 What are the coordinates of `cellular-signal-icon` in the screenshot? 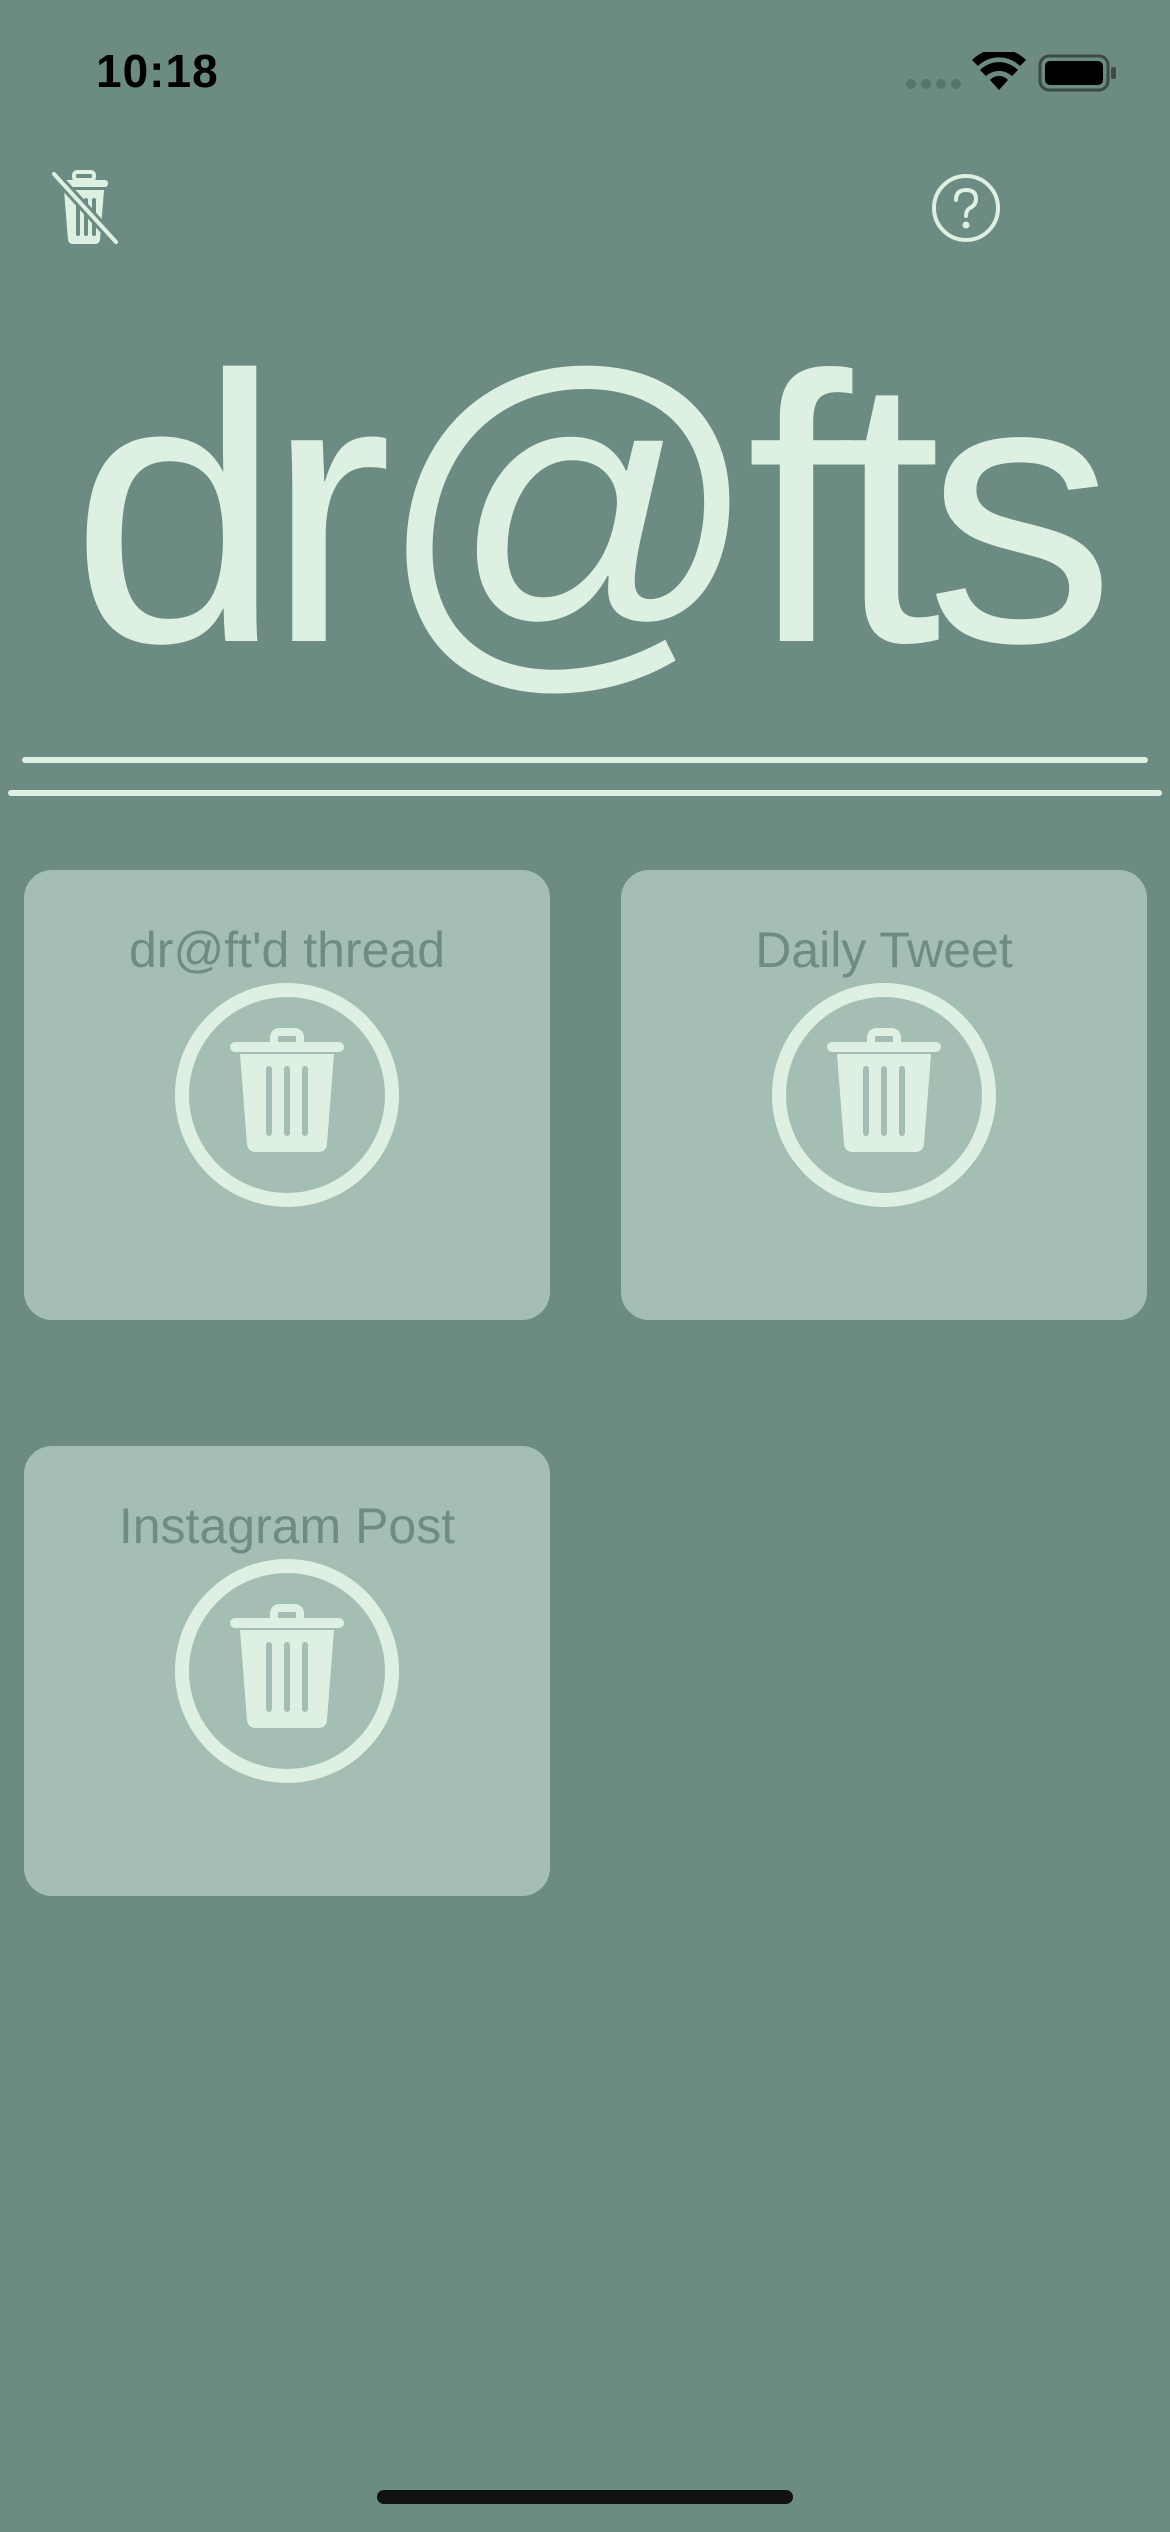 It's located at (933, 84).